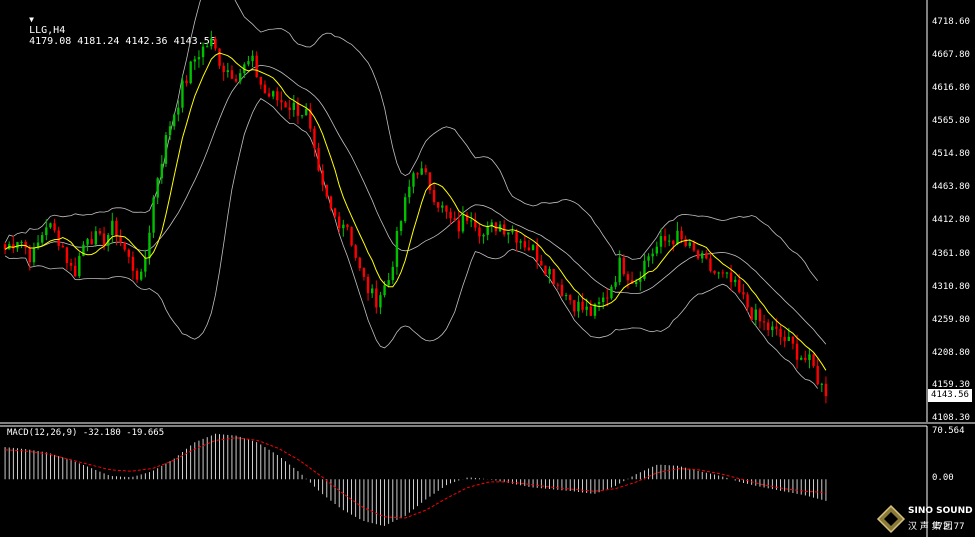  Describe the element at coordinates (951, 54) in the screenshot. I see `price-tick-label: 4667.80` at that location.